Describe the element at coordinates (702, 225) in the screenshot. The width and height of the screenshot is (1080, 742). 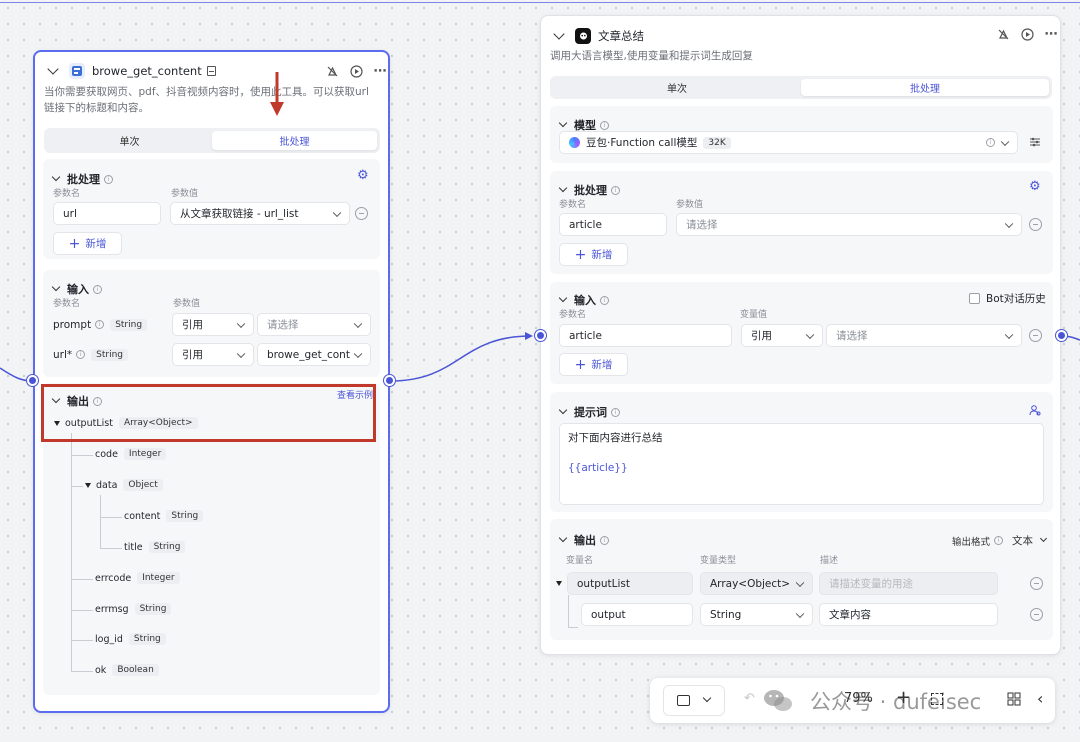
I see `select-placeholder: 请选择` at that location.